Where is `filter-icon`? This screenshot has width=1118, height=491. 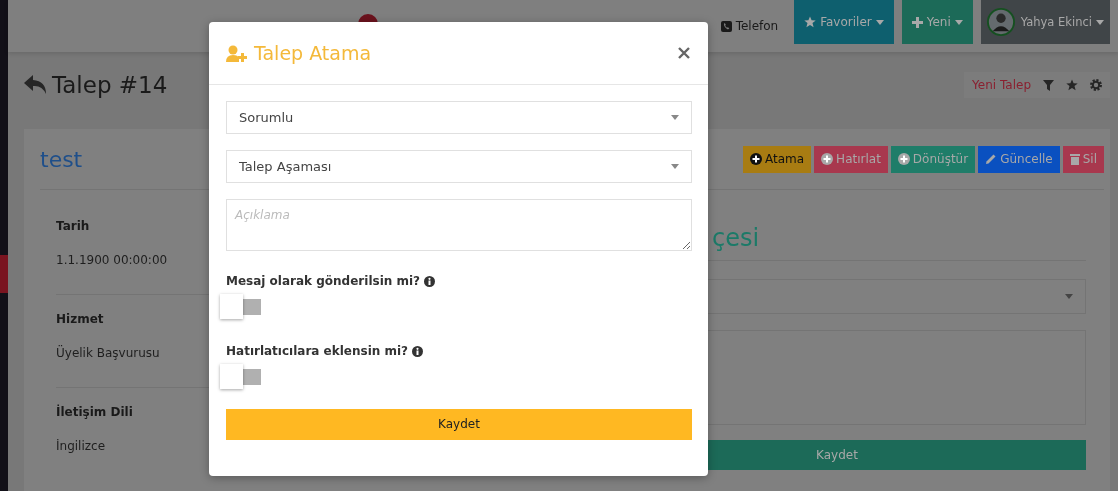
filter-icon is located at coordinates (1048, 85).